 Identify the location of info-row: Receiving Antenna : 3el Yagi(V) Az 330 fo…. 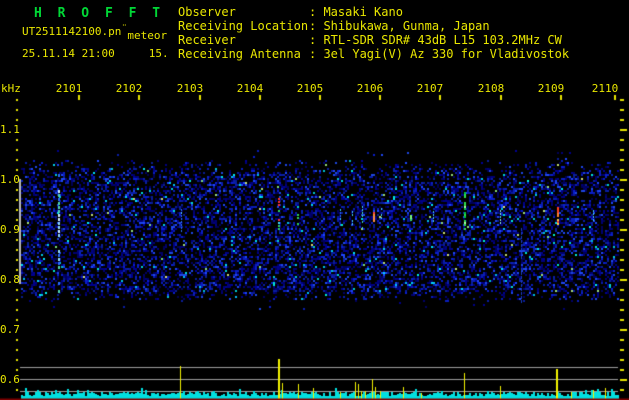
(373, 55).